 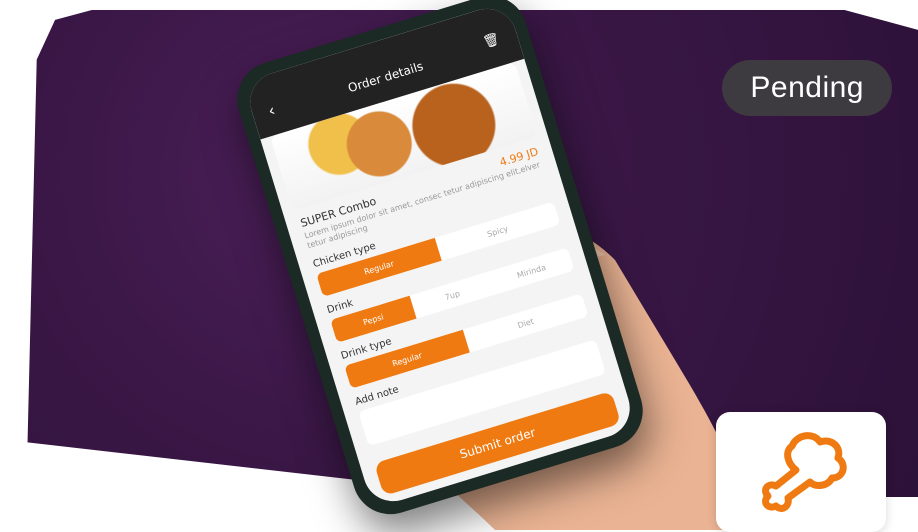 What do you see at coordinates (804, 472) in the screenshot?
I see `chicken-leg-logo-icon` at bounding box center [804, 472].